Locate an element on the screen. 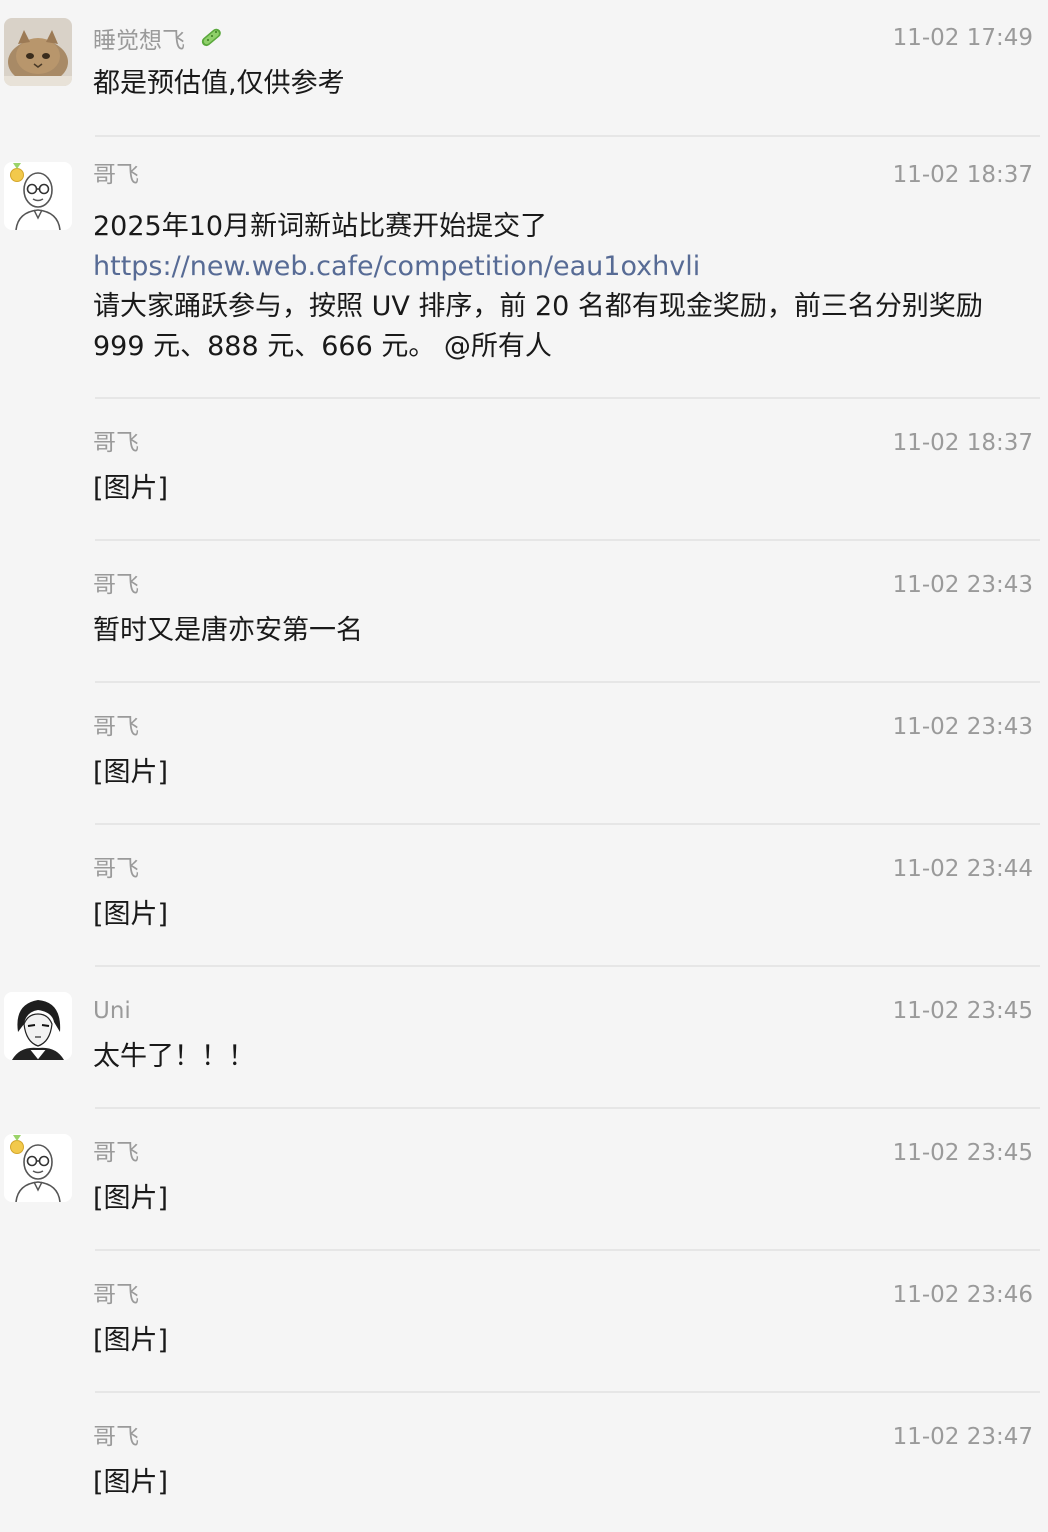 This screenshot has width=1048, height=1532. cucumber-icon is located at coordinates (211, 41).